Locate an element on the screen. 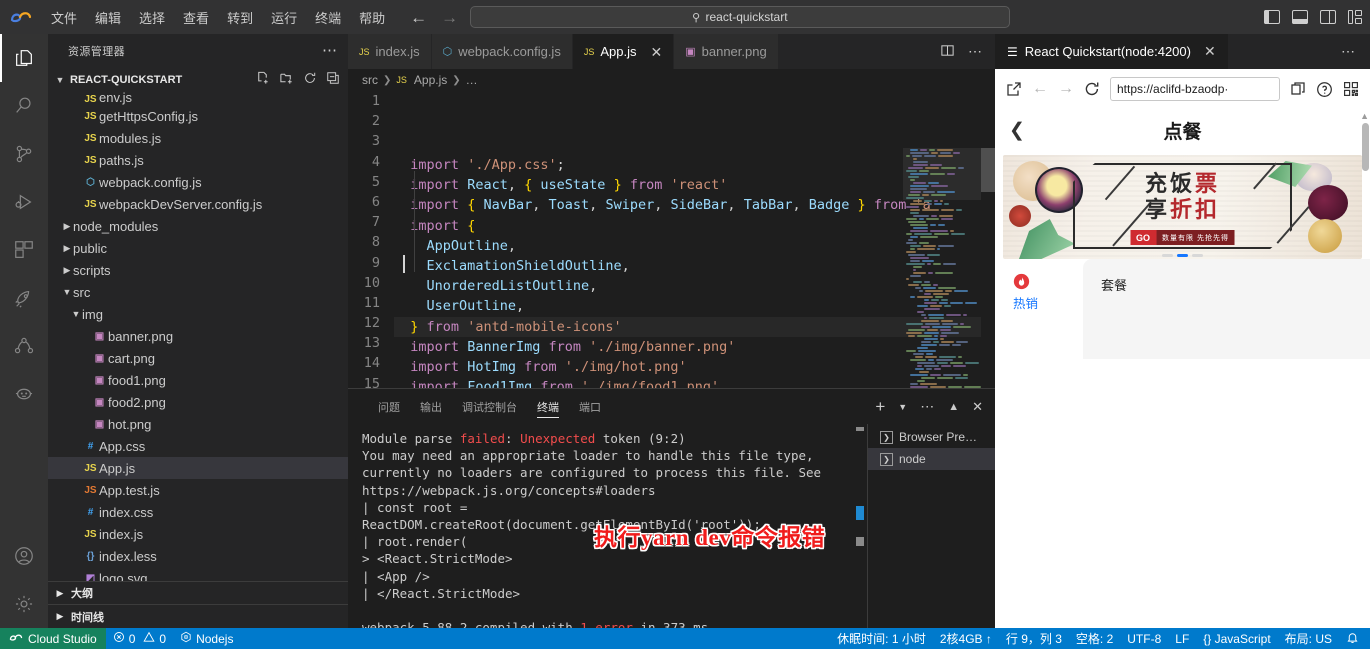  toggle-panel-icon is located at coordinates (1300, 17).